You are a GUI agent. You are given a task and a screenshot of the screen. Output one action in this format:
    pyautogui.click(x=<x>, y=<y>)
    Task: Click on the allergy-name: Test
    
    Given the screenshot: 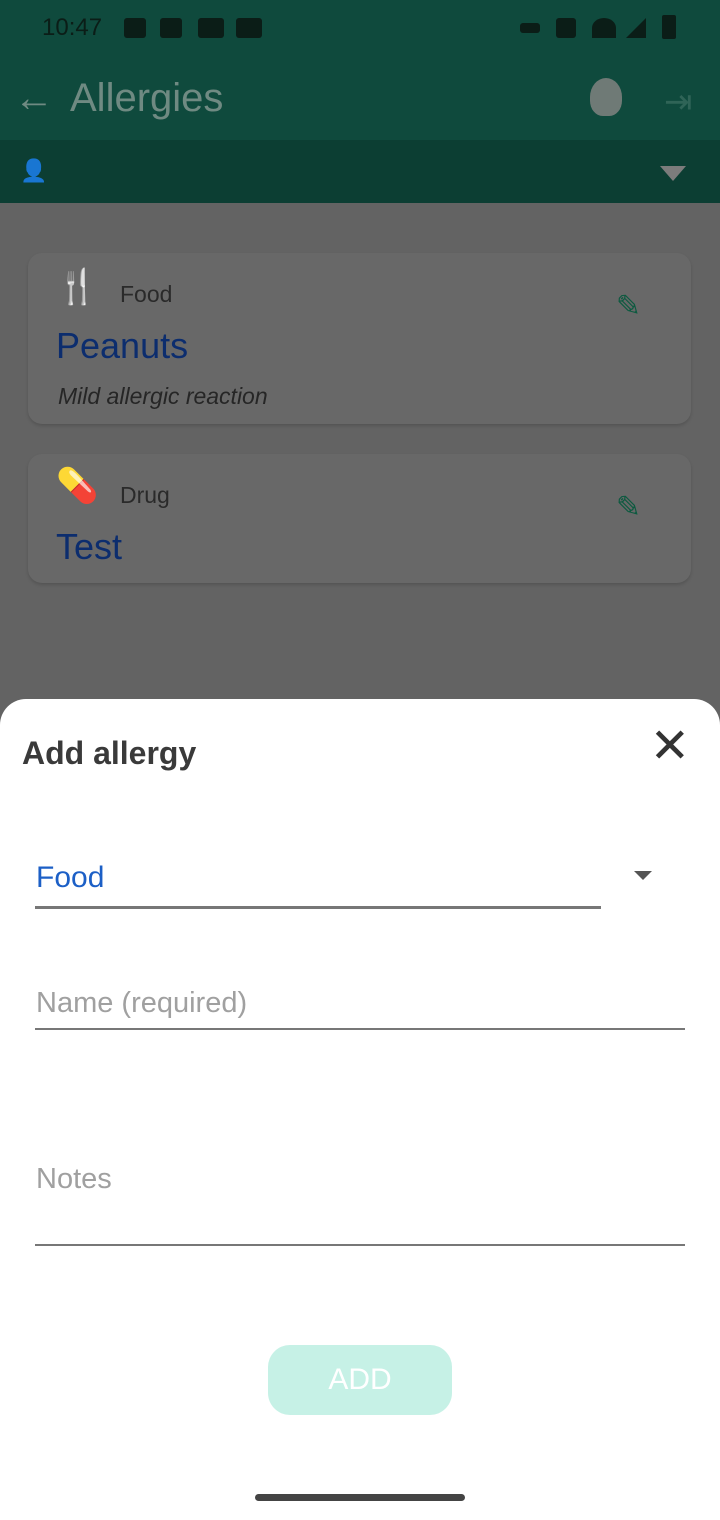 What is the action you would take?
    pyautogui.click(x=89, y=546)
    